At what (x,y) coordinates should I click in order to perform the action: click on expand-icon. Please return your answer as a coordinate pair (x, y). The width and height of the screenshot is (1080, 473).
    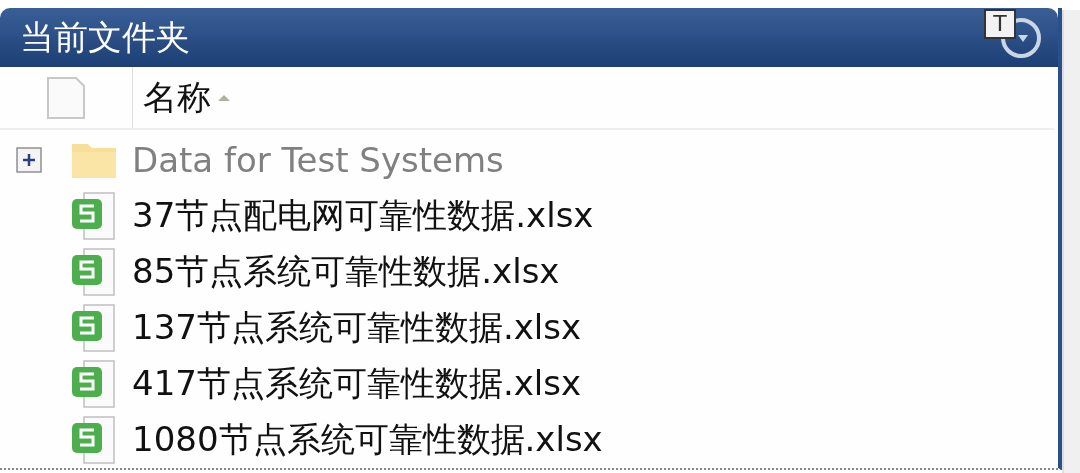
    Looking at the image, I should click on (29, 160).